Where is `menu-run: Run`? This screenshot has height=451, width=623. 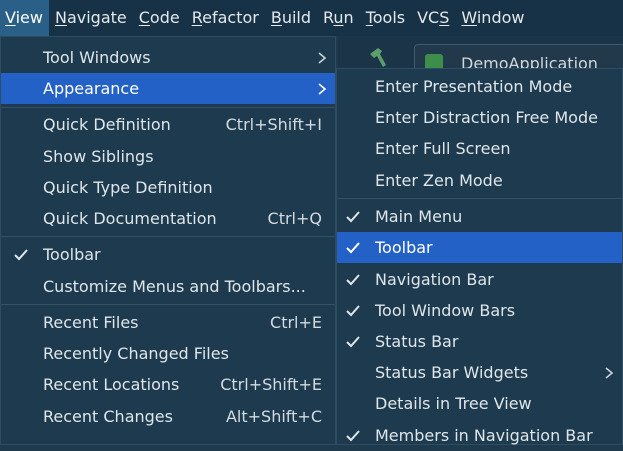 menu-run: Run is located at coordinates (338, 18).